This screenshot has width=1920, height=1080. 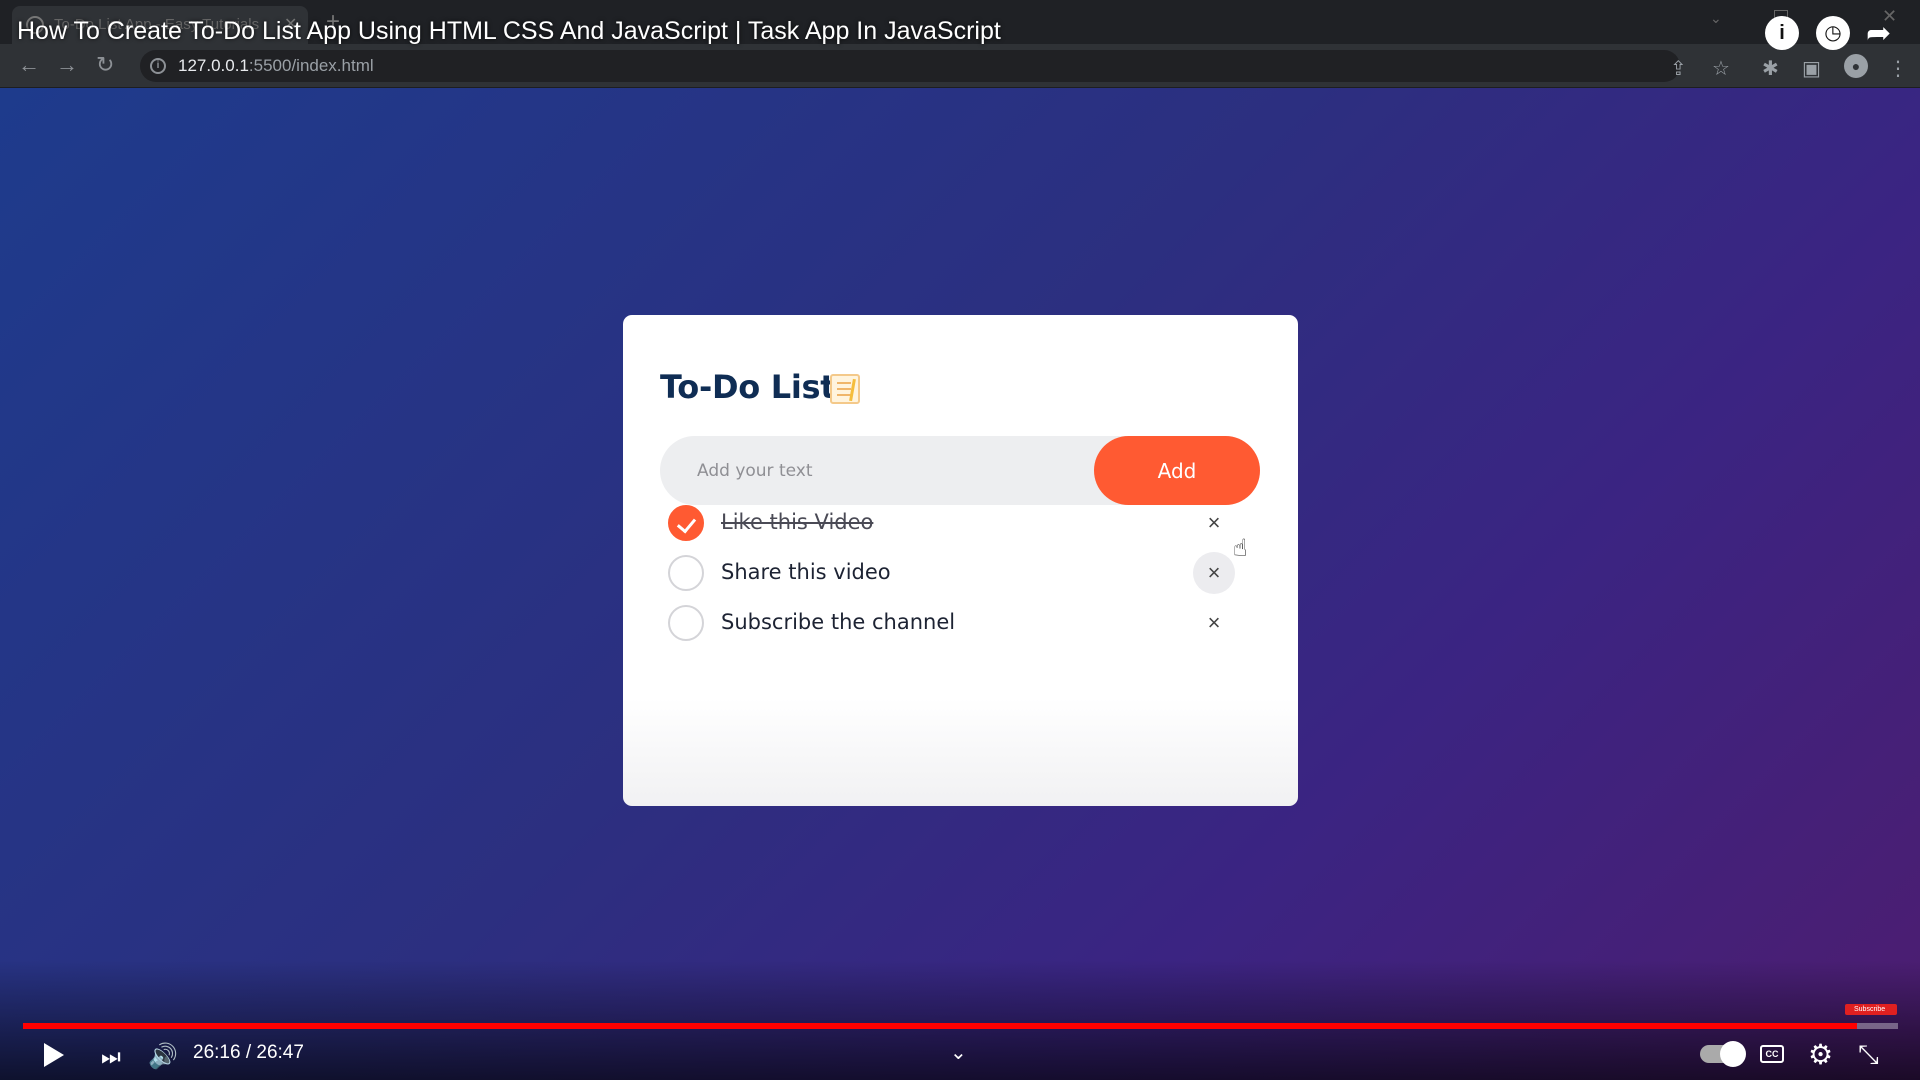 I want to click on app-title: To-Do List, so click(x=748, y=387).